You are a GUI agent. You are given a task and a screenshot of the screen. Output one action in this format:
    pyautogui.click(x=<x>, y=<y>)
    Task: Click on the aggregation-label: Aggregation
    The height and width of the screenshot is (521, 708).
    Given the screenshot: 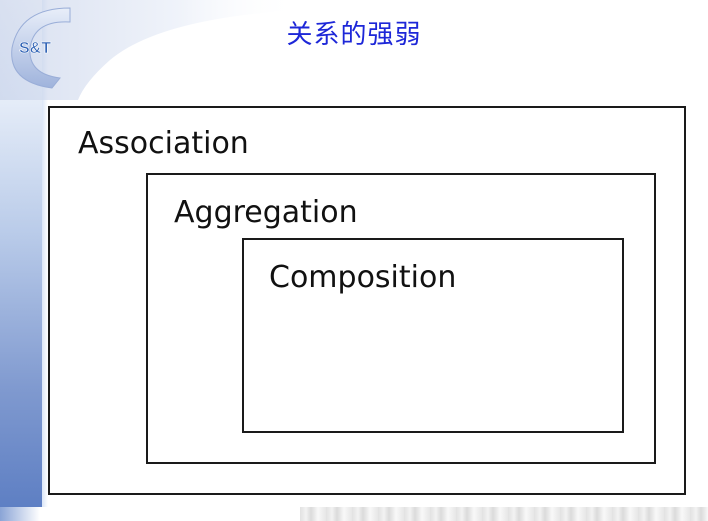 What is the action you would take?
    pyautogui.click(x=266, y=212)
    